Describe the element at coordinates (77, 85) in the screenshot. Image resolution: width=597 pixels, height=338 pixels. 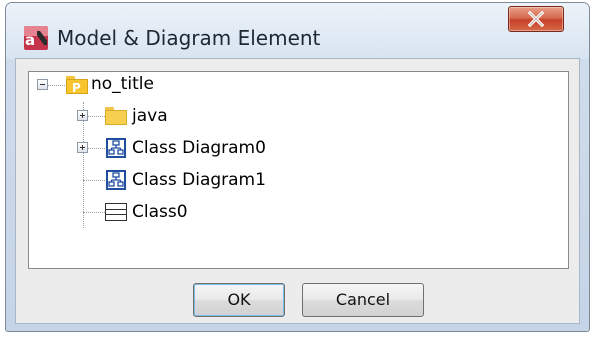
I see `package-icon: P` at that location.